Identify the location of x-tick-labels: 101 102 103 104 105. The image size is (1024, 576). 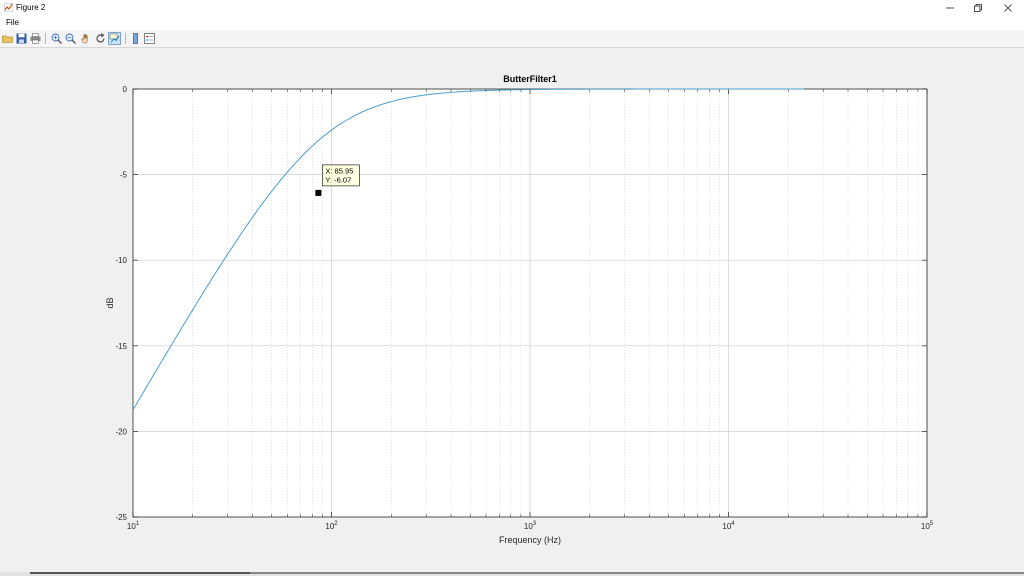
(530, 526).